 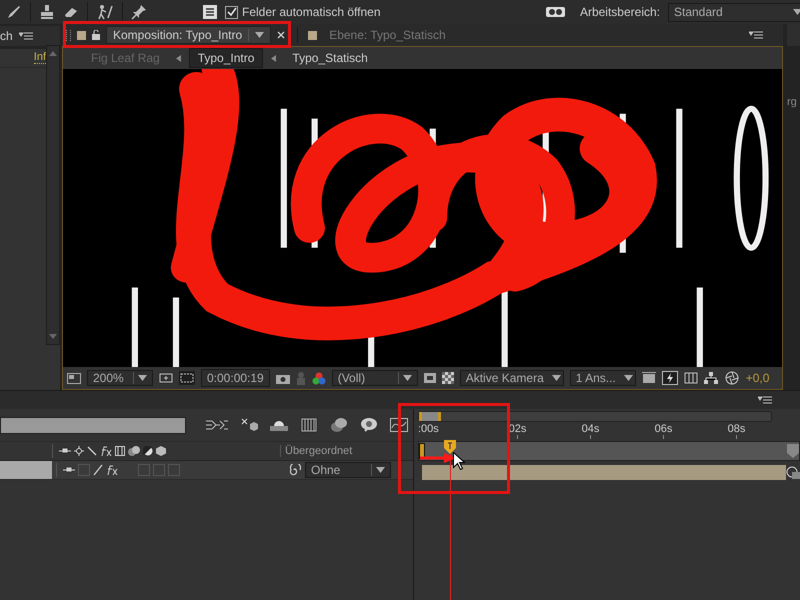 I want to click on column-header: Übergeordnet, so click(x=346, y=451).